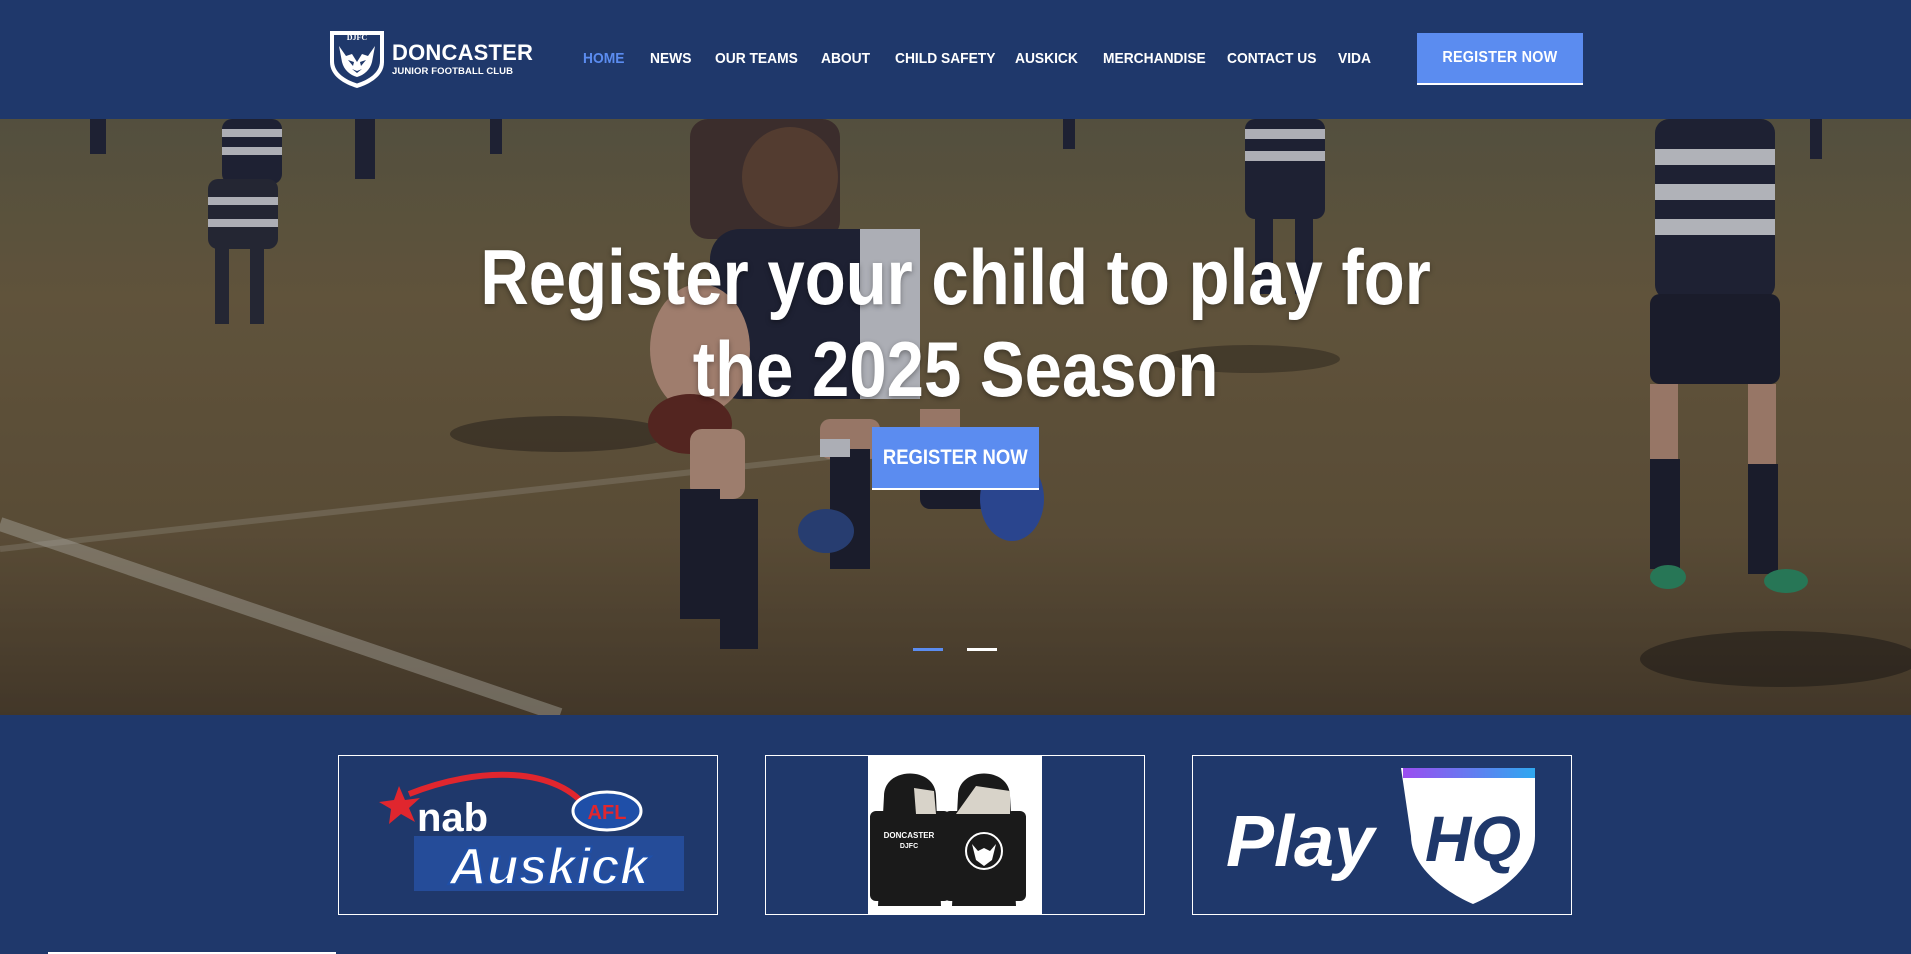  Describe the element at coordinates (909, 835) in the screenshot. I see `hoodie-text: DONCASTER` at that location.